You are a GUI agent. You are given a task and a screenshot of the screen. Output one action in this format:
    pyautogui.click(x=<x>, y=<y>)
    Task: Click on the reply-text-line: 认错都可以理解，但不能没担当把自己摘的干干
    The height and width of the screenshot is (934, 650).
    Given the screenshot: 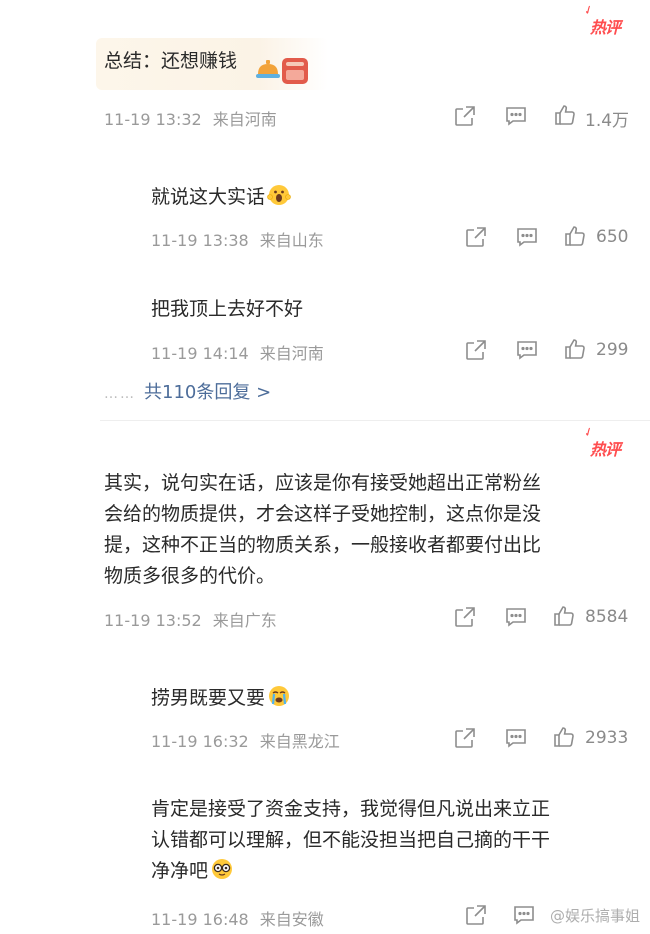 What is the action you would take?
    pyautogui.click(x=351, y=840)
    